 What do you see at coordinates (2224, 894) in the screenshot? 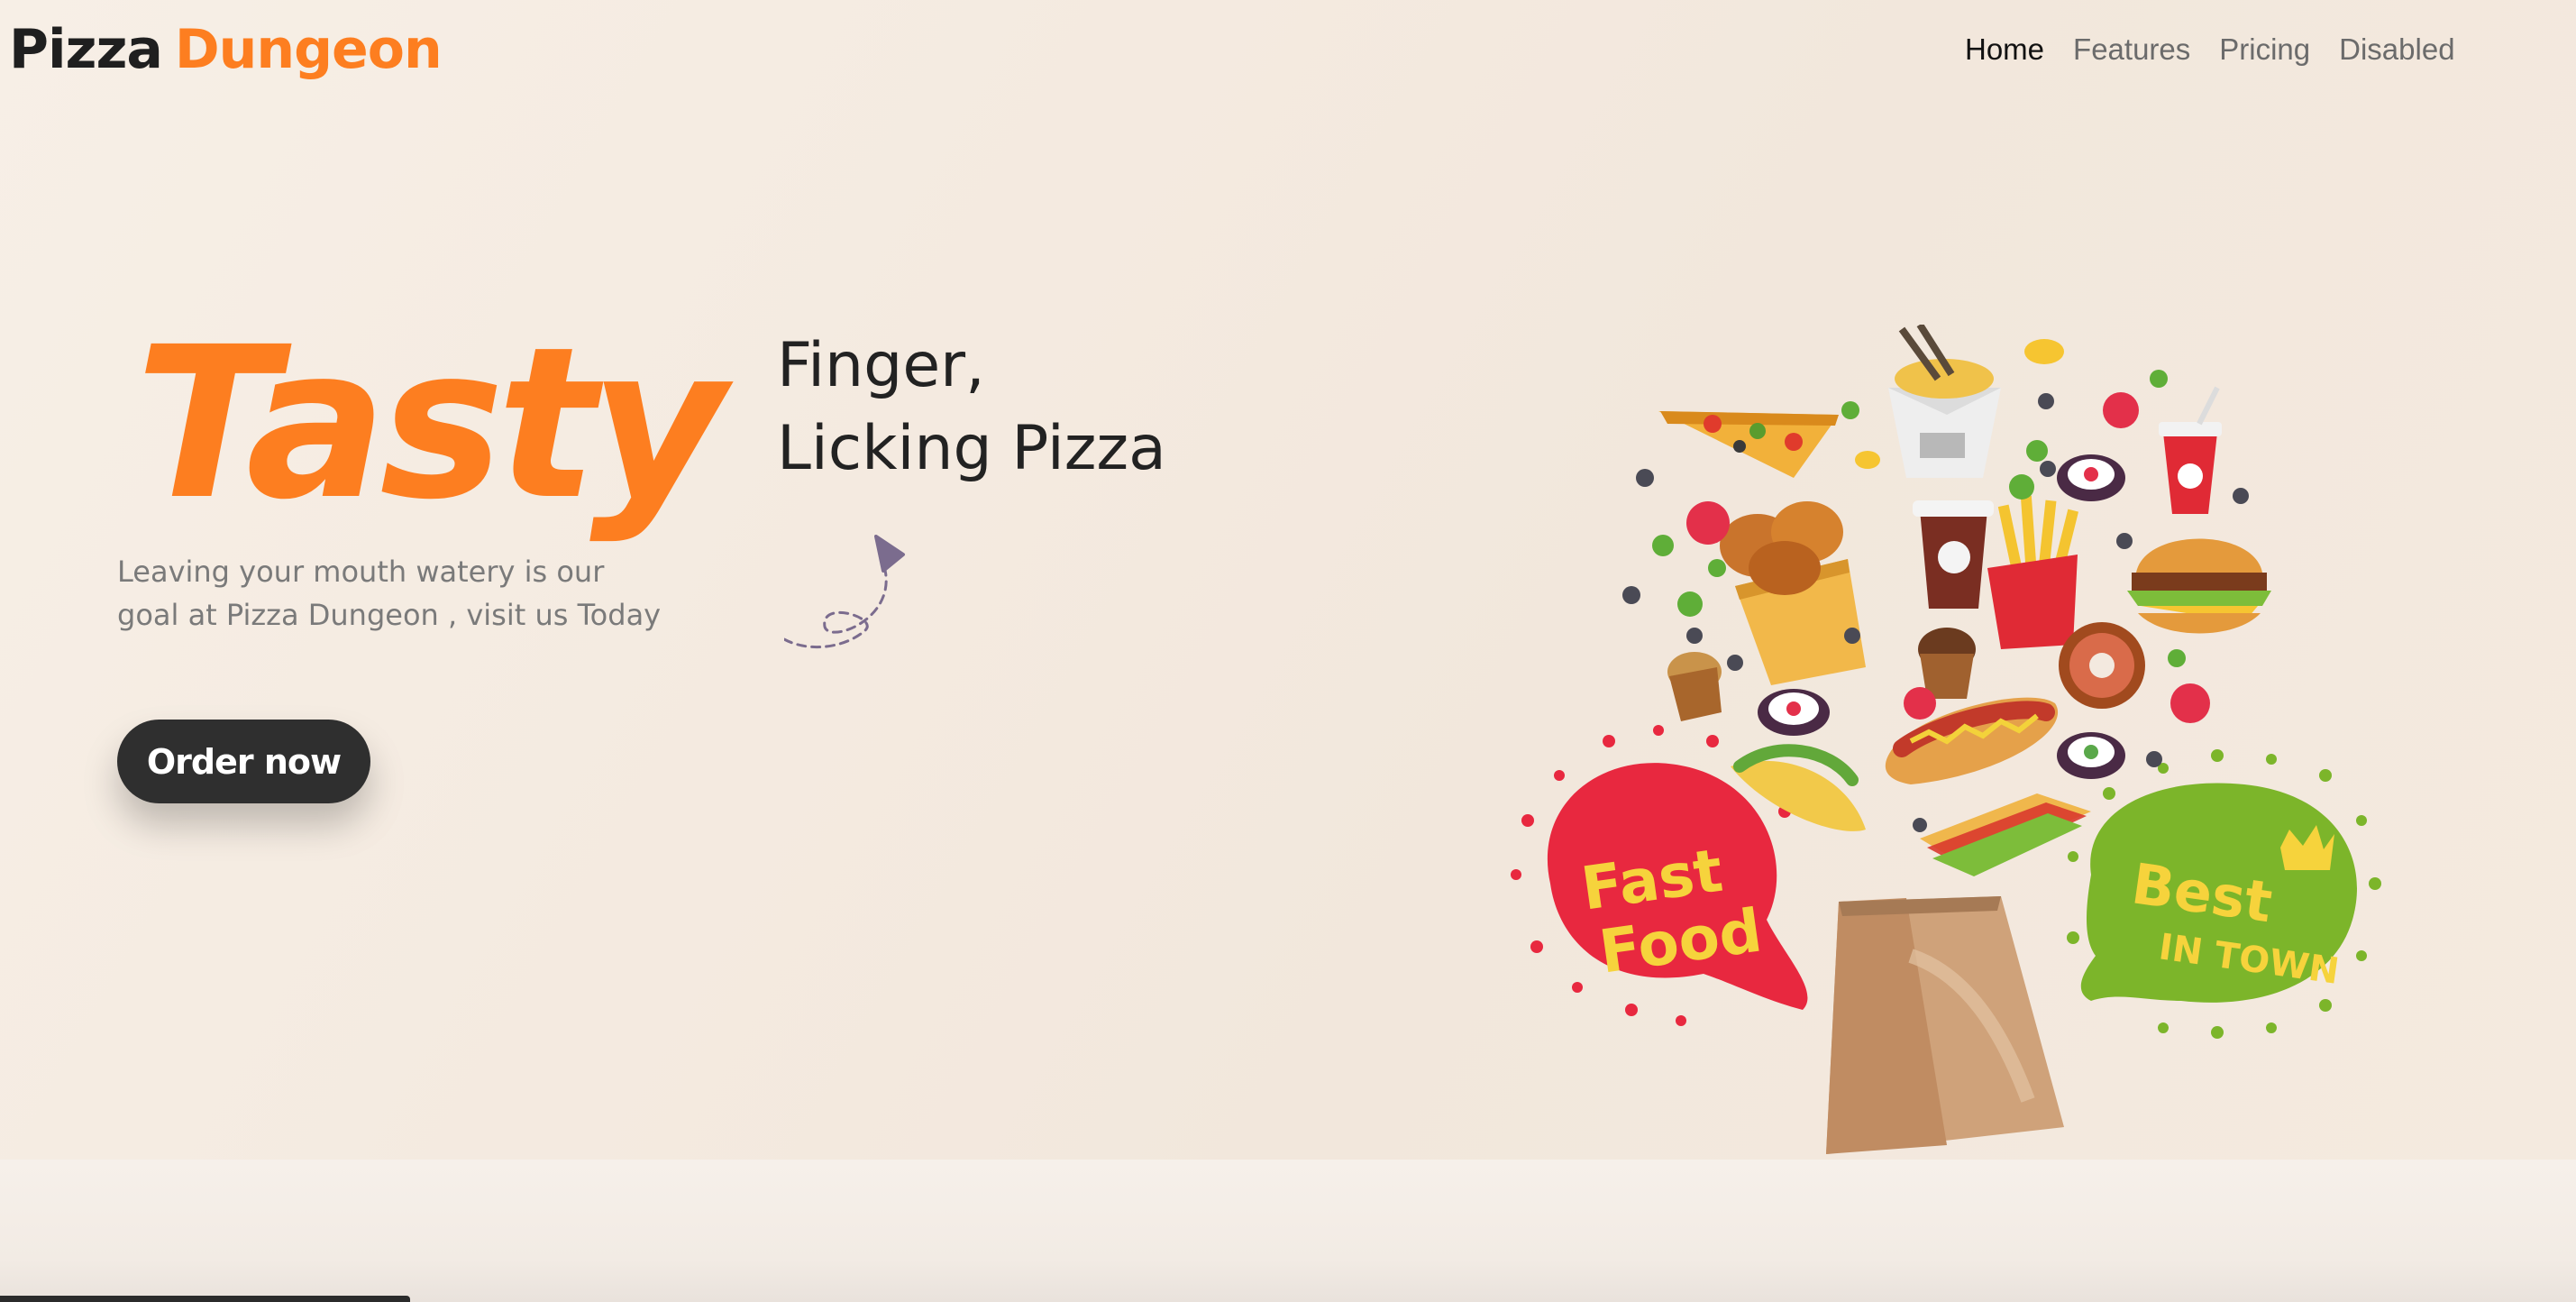
I see `best-in-town-badge: Best IN TOWN` at bounding box center [2224, 894].